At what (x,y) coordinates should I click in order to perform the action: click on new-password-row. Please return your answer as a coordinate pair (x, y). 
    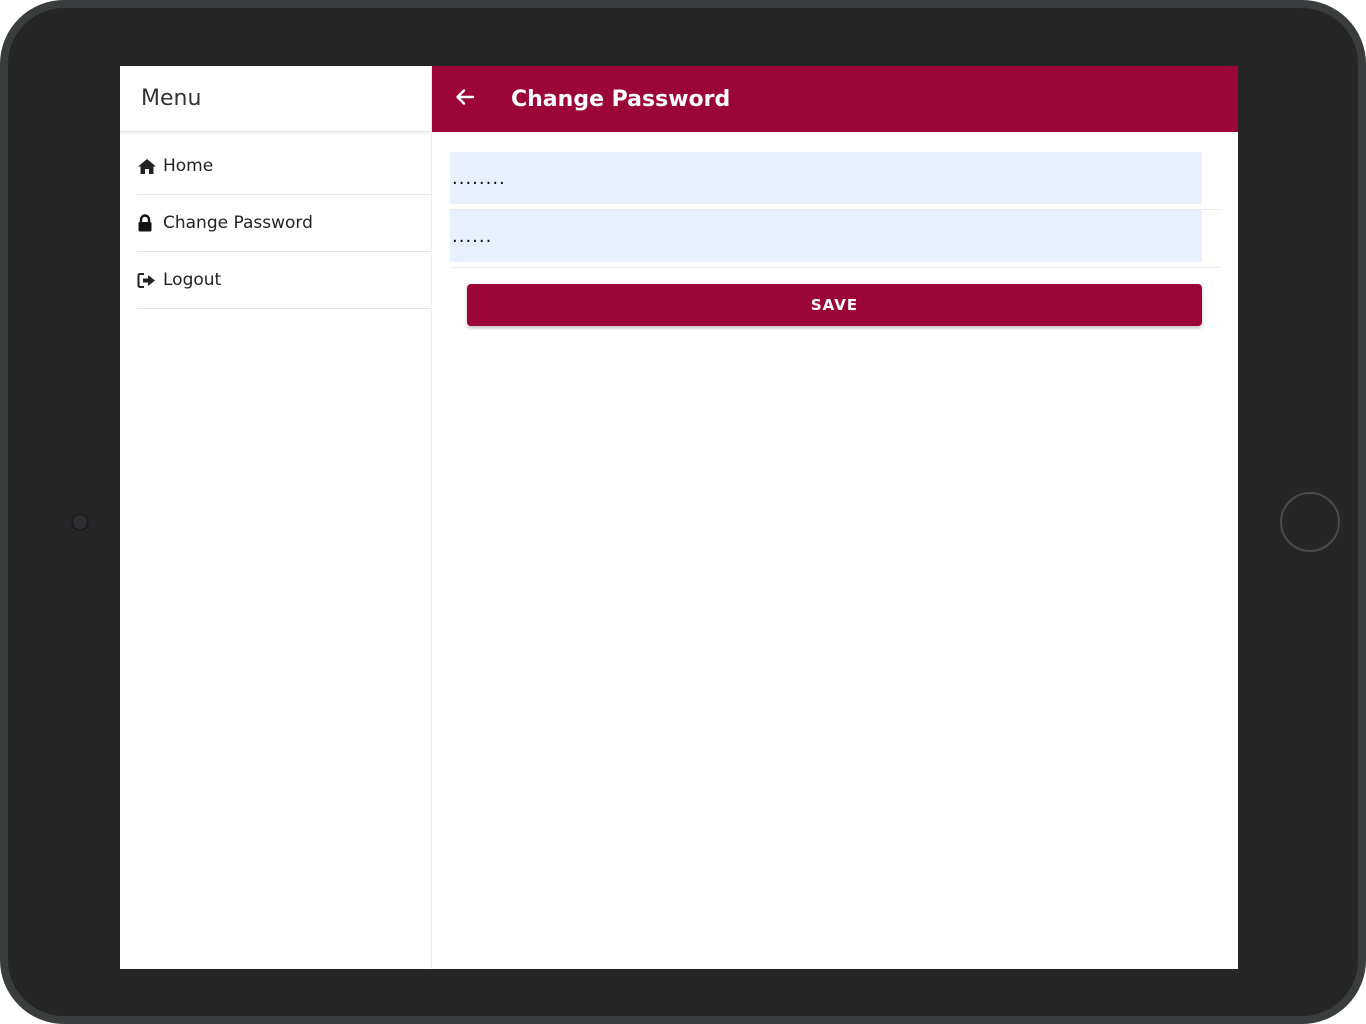
    Looking at the image, I should click on (835, 239).